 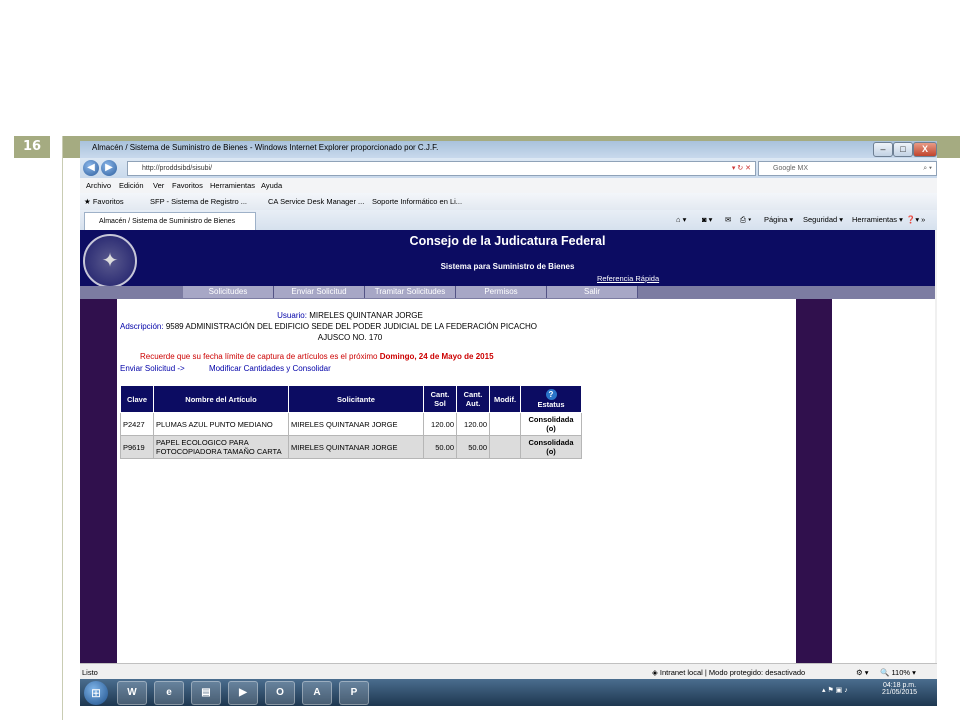 I want to click on left-band, so click(x=98, y=481).